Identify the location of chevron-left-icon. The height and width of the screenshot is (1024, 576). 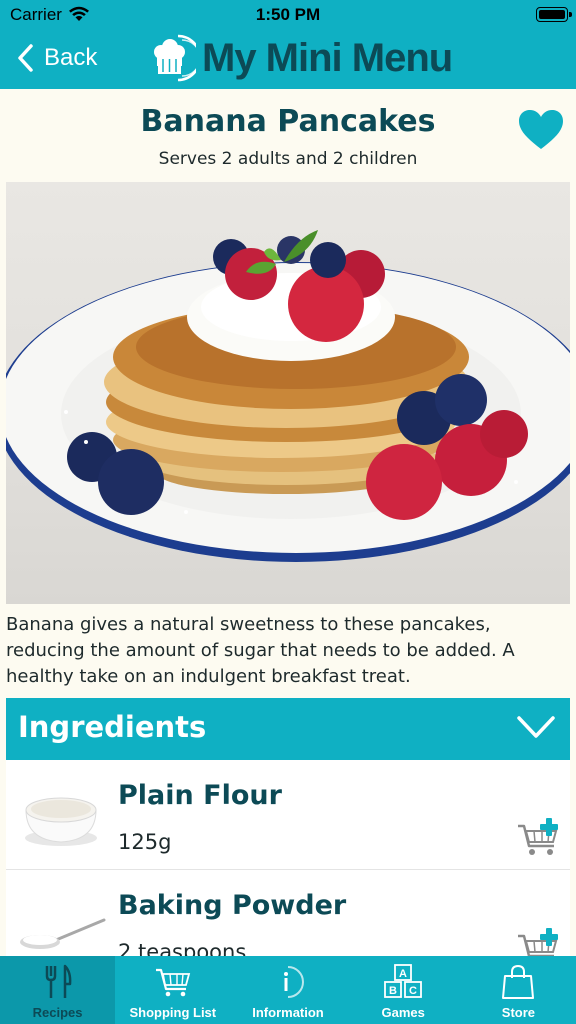
(25, 58).